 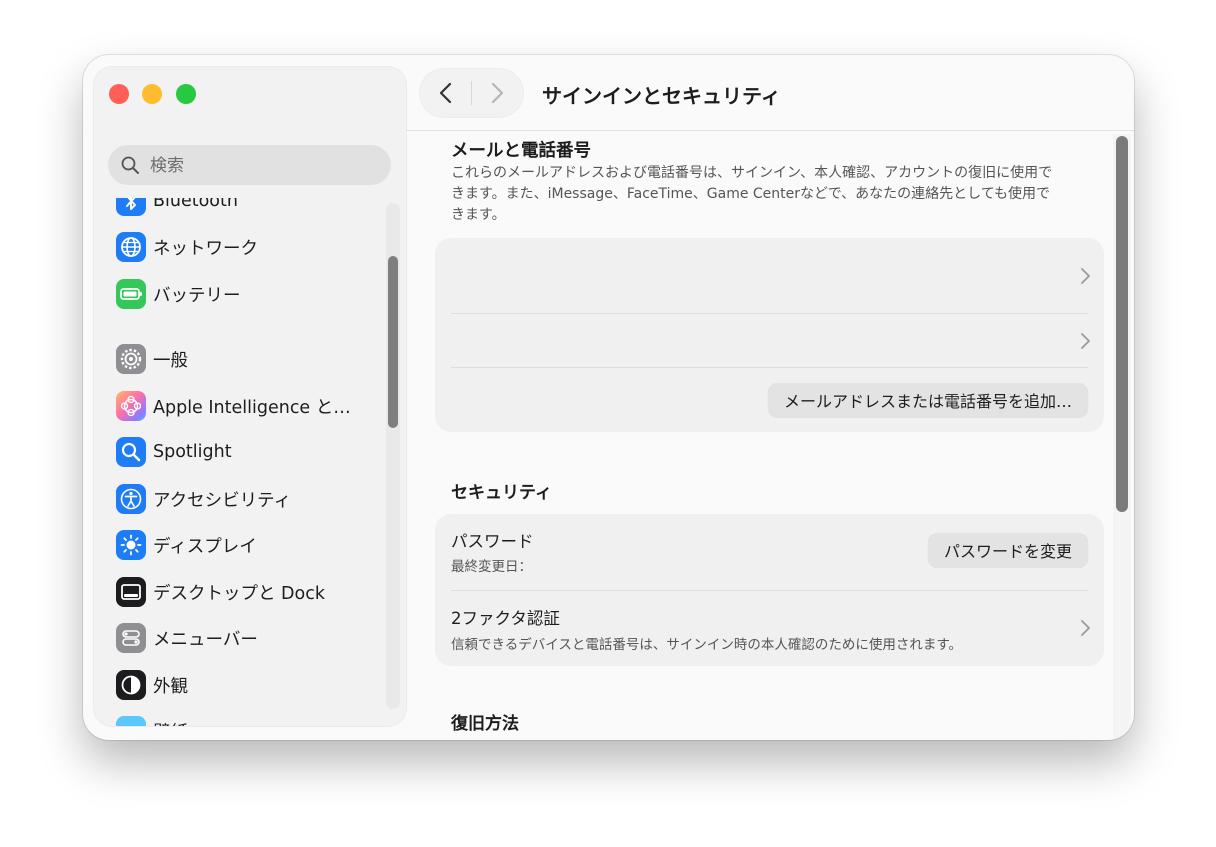 What do you see at coordinates (769, 275) in the screenshot?
I see `email-row` at bounding box center [769, 275].